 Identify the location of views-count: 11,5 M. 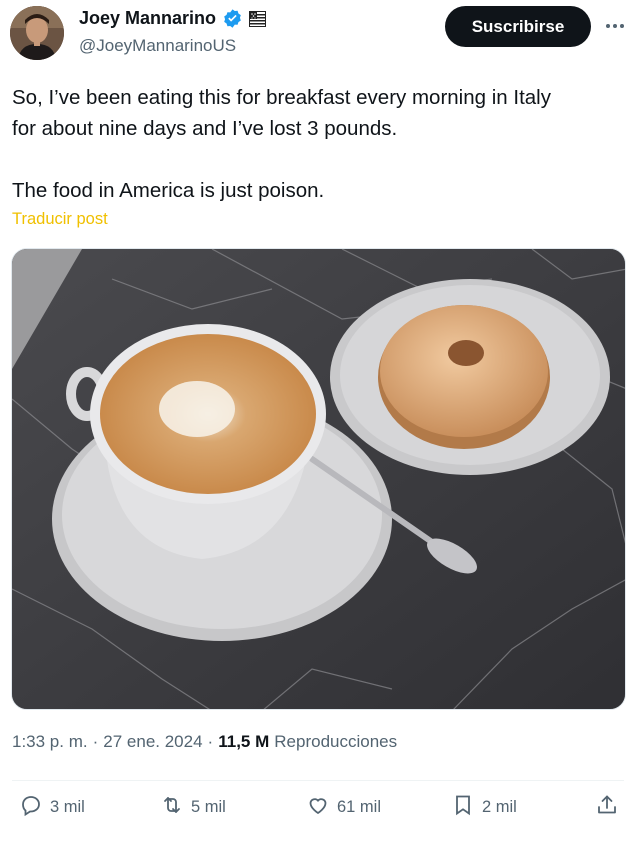
(244, 741).